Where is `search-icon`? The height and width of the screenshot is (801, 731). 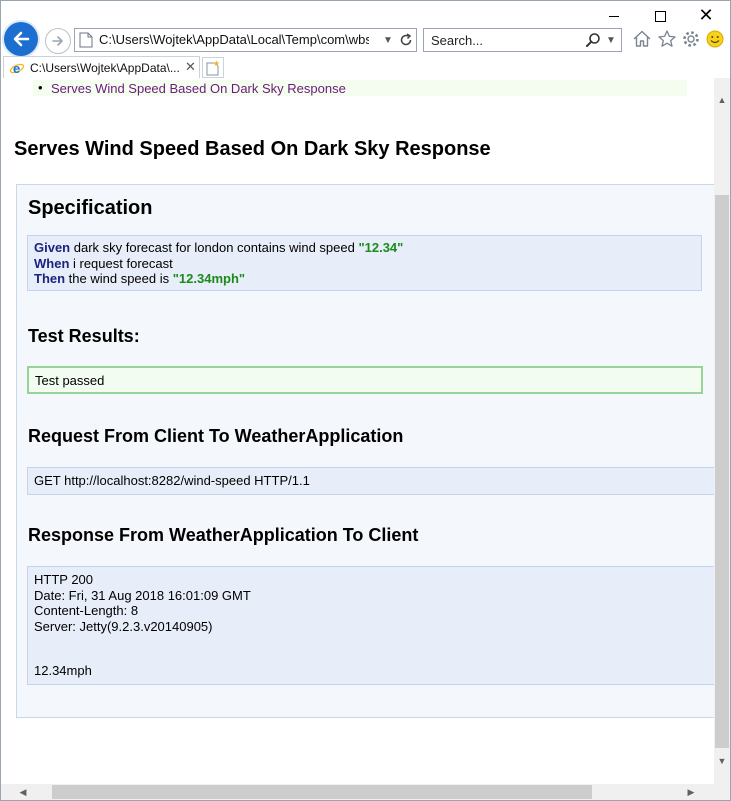 search-icon is located at coordinates (593, 40).